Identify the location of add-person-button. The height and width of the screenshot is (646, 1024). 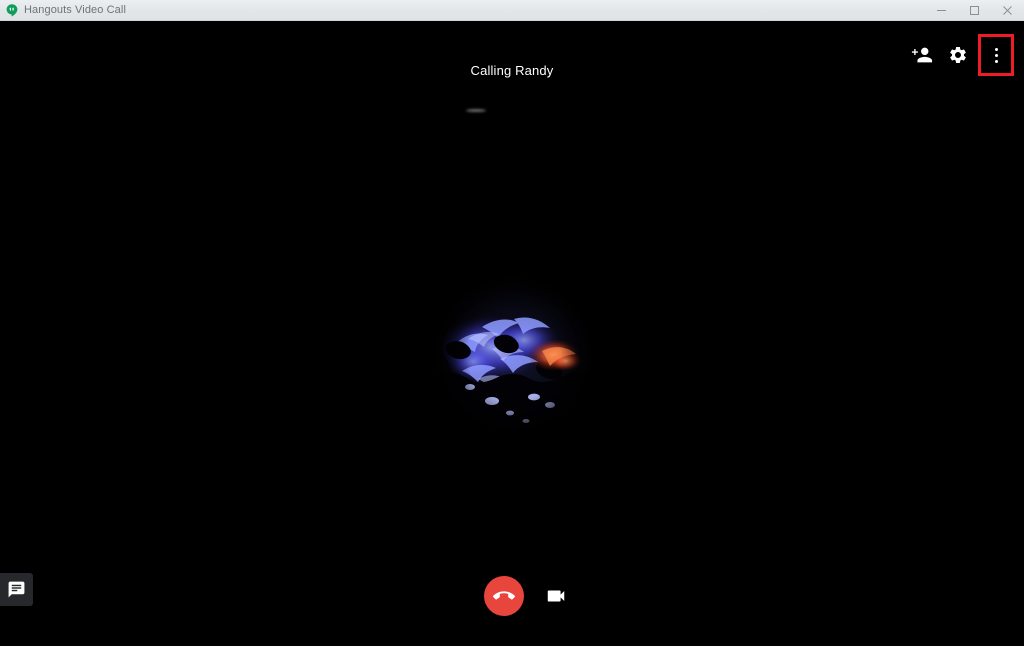
(922, 55).